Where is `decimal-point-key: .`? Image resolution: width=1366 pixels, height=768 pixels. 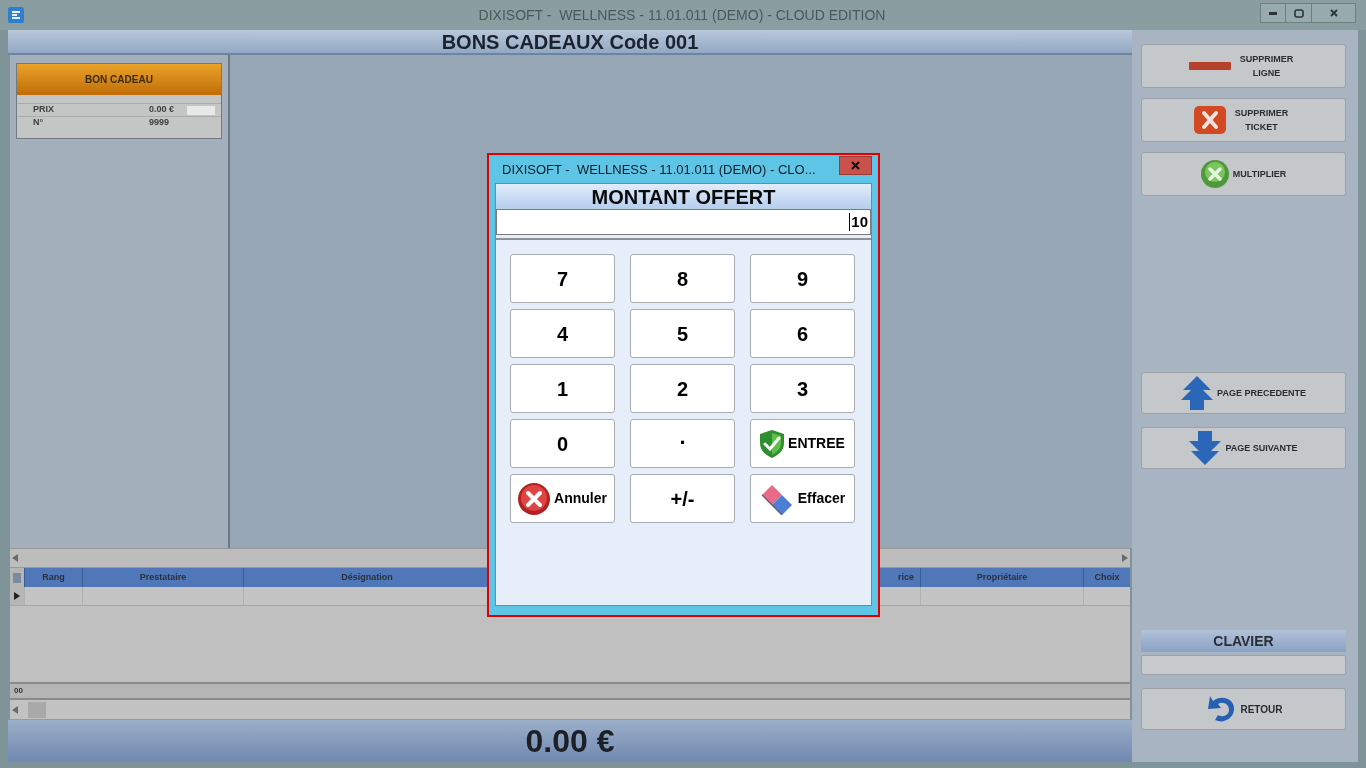
decimal-point-key: . is located at coordinates (682, 443).